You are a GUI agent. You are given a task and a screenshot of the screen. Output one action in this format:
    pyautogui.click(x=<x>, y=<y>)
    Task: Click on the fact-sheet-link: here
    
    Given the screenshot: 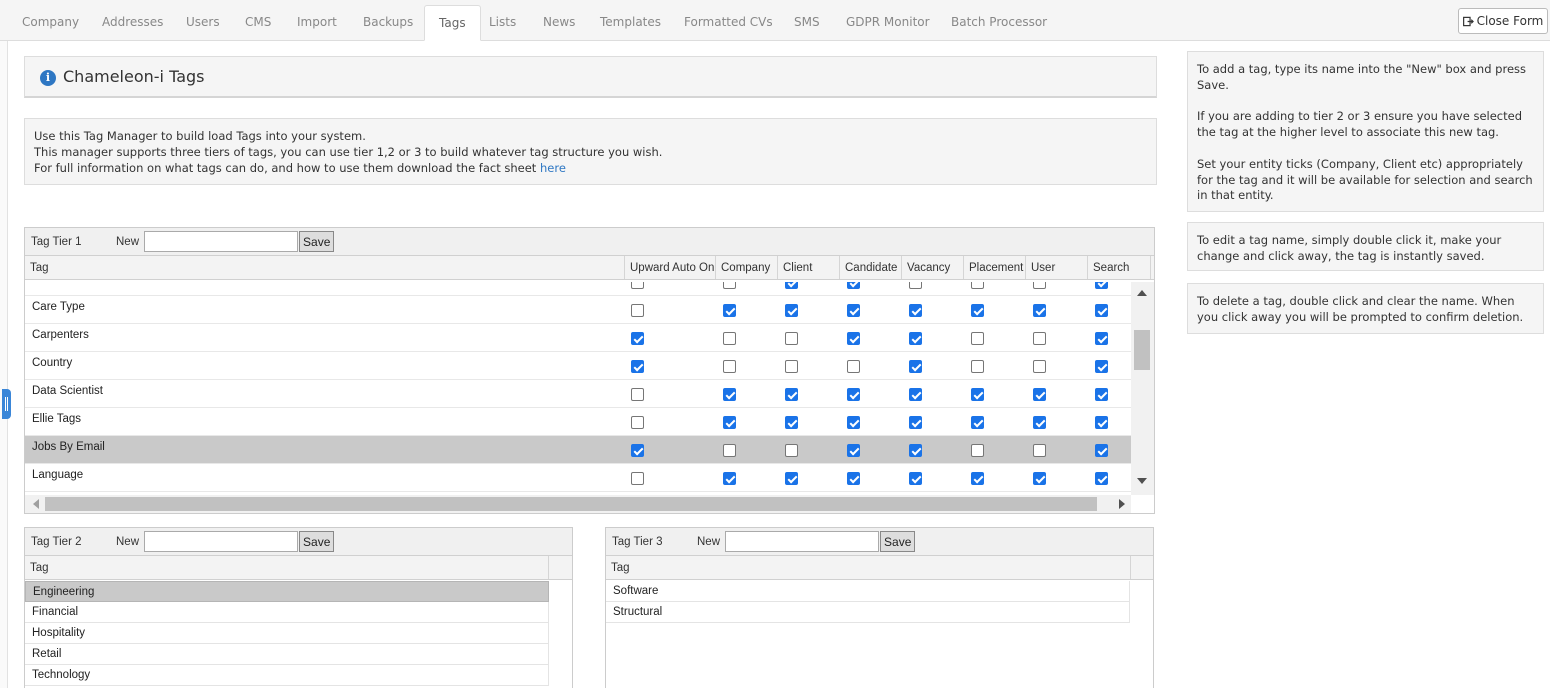 What is the action you would take?
    pyautogui.click(x=553, y=168)
    